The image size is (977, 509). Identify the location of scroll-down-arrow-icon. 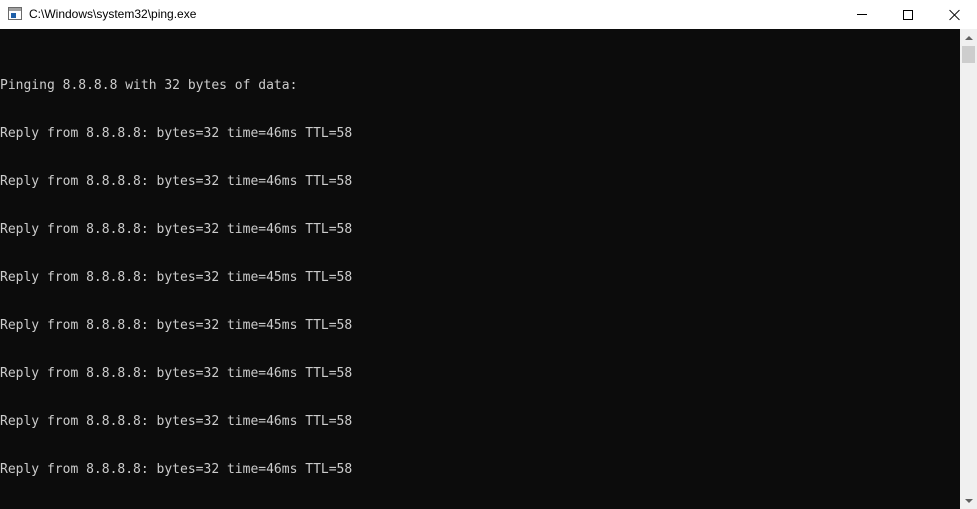
(968, 500).